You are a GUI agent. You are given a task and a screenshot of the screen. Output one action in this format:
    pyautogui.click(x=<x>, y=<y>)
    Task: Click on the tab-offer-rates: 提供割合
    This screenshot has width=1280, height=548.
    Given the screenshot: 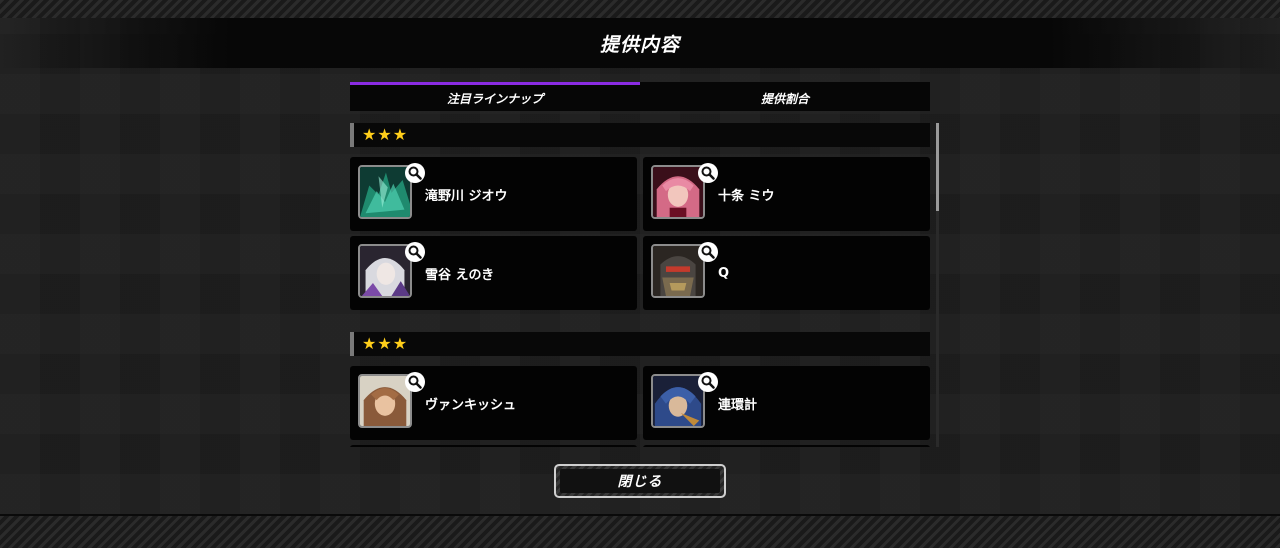 What is the action you would take?
    pyautogui.click(x=785, y=96)
    